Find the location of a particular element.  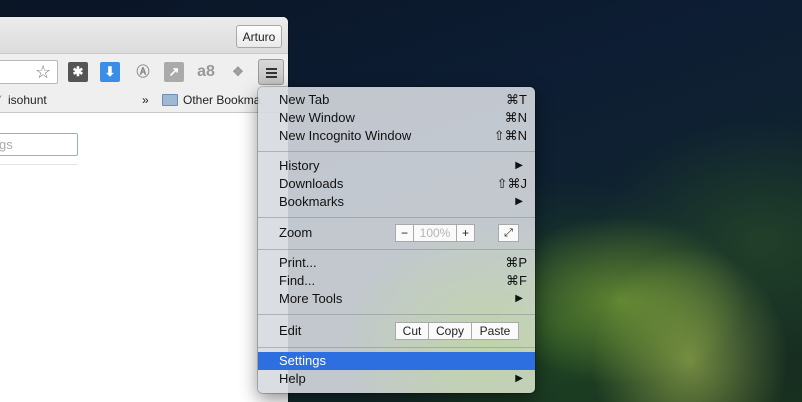

menu-item-shortcut: ⇧⌘J is located at coordinates (511, 183).